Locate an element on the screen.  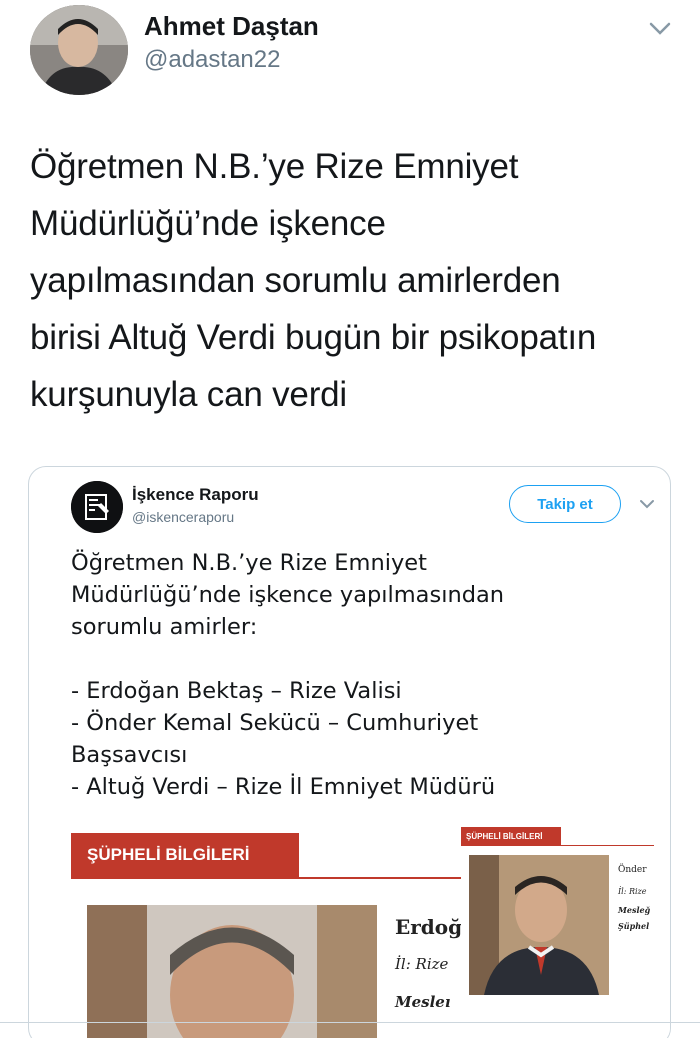
quoted-text-line: - Altuğ Verdi – Rize İl Emniyet Müdürü is located at coordinates (283, 787).